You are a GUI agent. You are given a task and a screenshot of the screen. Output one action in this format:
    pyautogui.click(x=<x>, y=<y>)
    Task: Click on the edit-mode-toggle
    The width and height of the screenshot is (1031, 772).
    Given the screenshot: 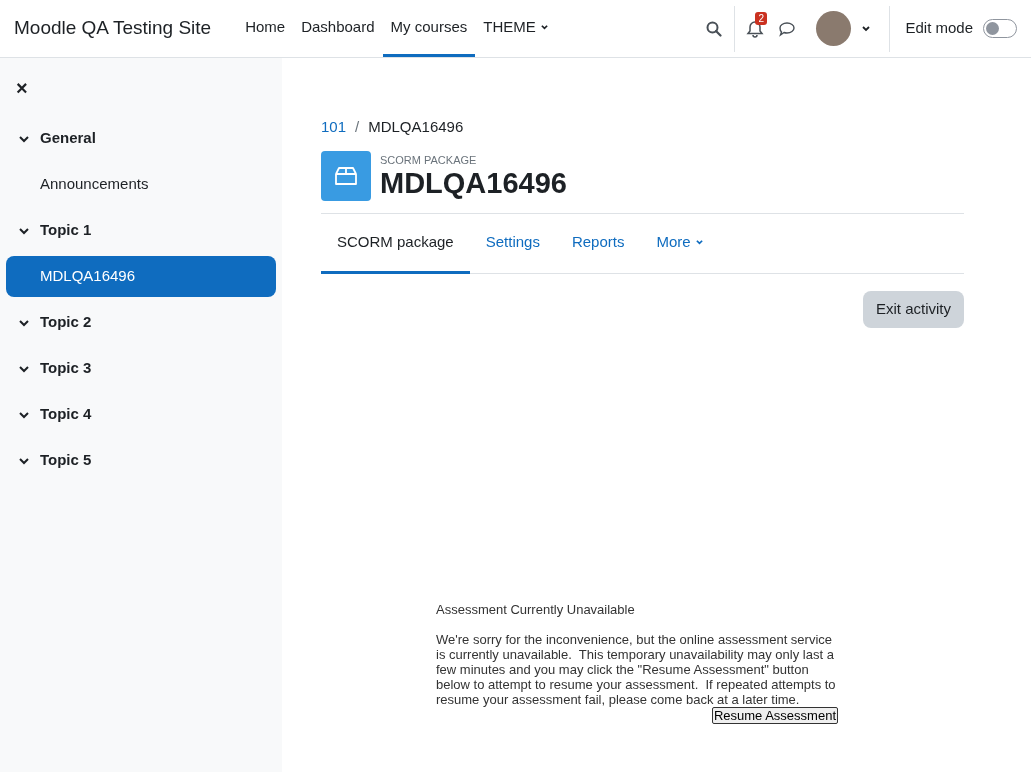 What is the action you would take?
    pyautogui.click(x=1000, y=28)
    